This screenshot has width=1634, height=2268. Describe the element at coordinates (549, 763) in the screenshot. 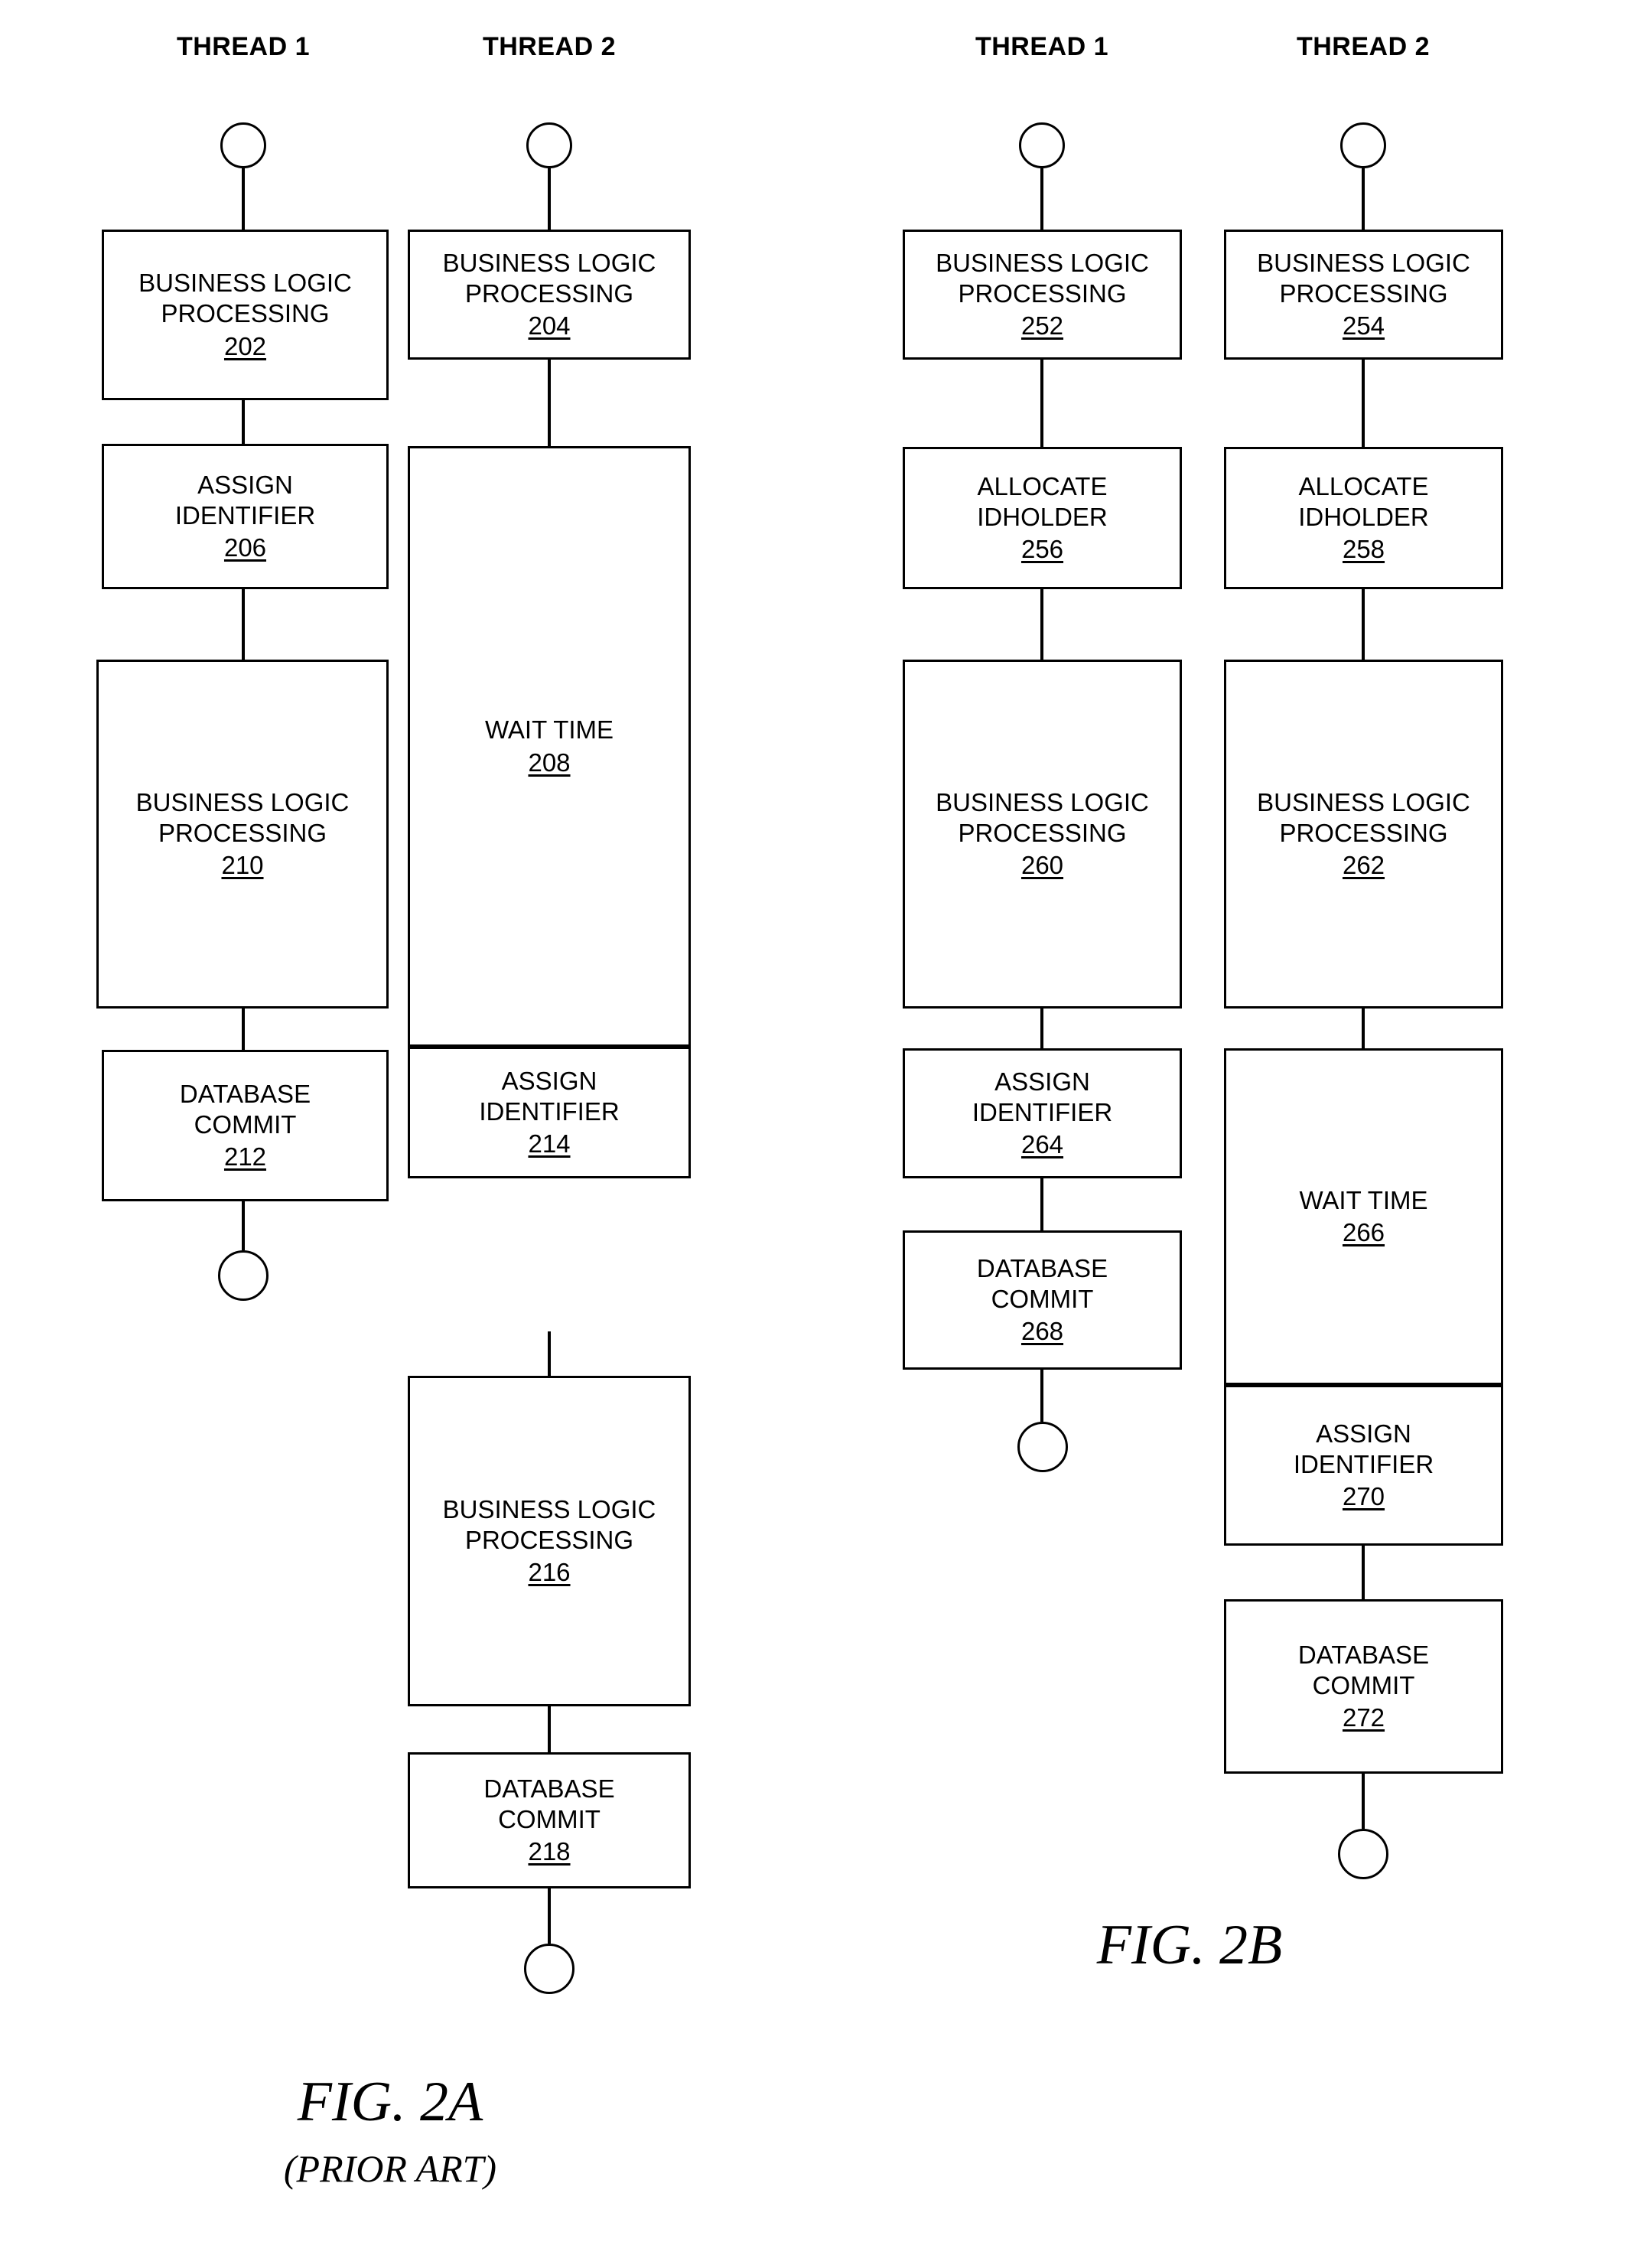

I see `node-ref-208: 208` at that location.